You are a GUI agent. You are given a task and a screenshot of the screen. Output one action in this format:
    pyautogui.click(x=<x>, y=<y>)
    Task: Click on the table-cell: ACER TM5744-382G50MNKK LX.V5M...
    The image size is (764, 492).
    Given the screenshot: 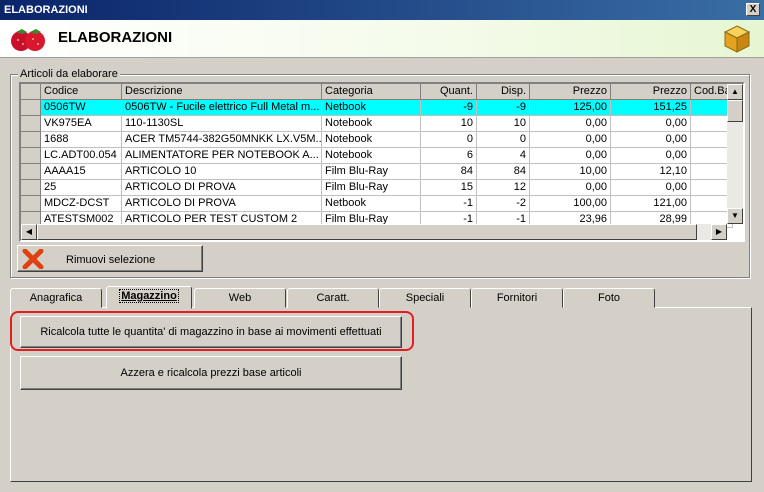 What is the action you would take?
    pyautogui.click(x=222, y=140)
    